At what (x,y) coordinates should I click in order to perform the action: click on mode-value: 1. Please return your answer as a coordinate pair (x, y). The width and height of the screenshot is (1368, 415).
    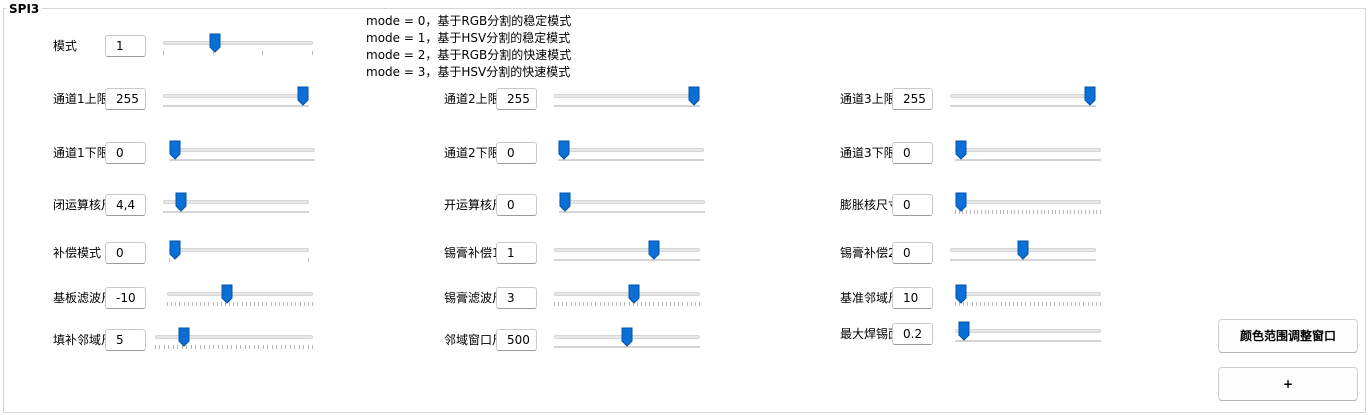
    Looking at the image, I should click on (125, 46).